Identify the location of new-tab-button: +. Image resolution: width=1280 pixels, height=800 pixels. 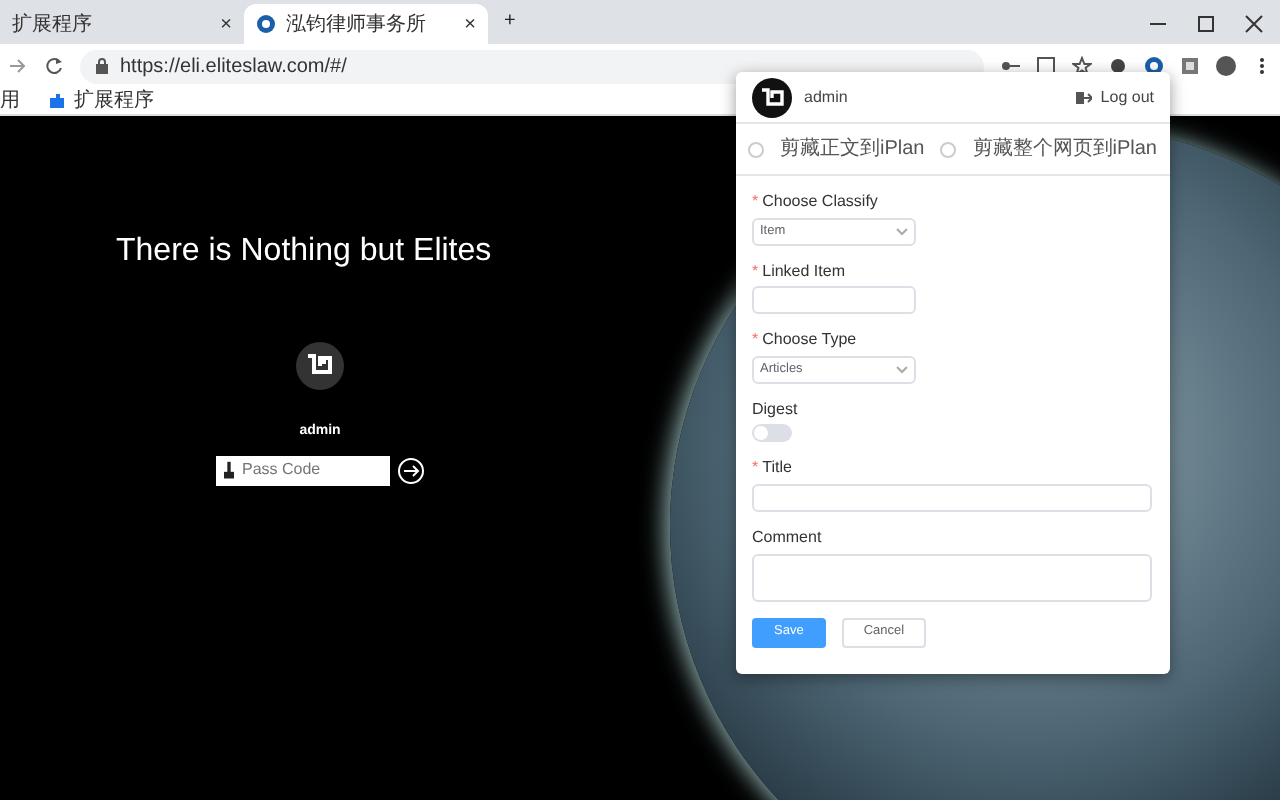
(510, 21).